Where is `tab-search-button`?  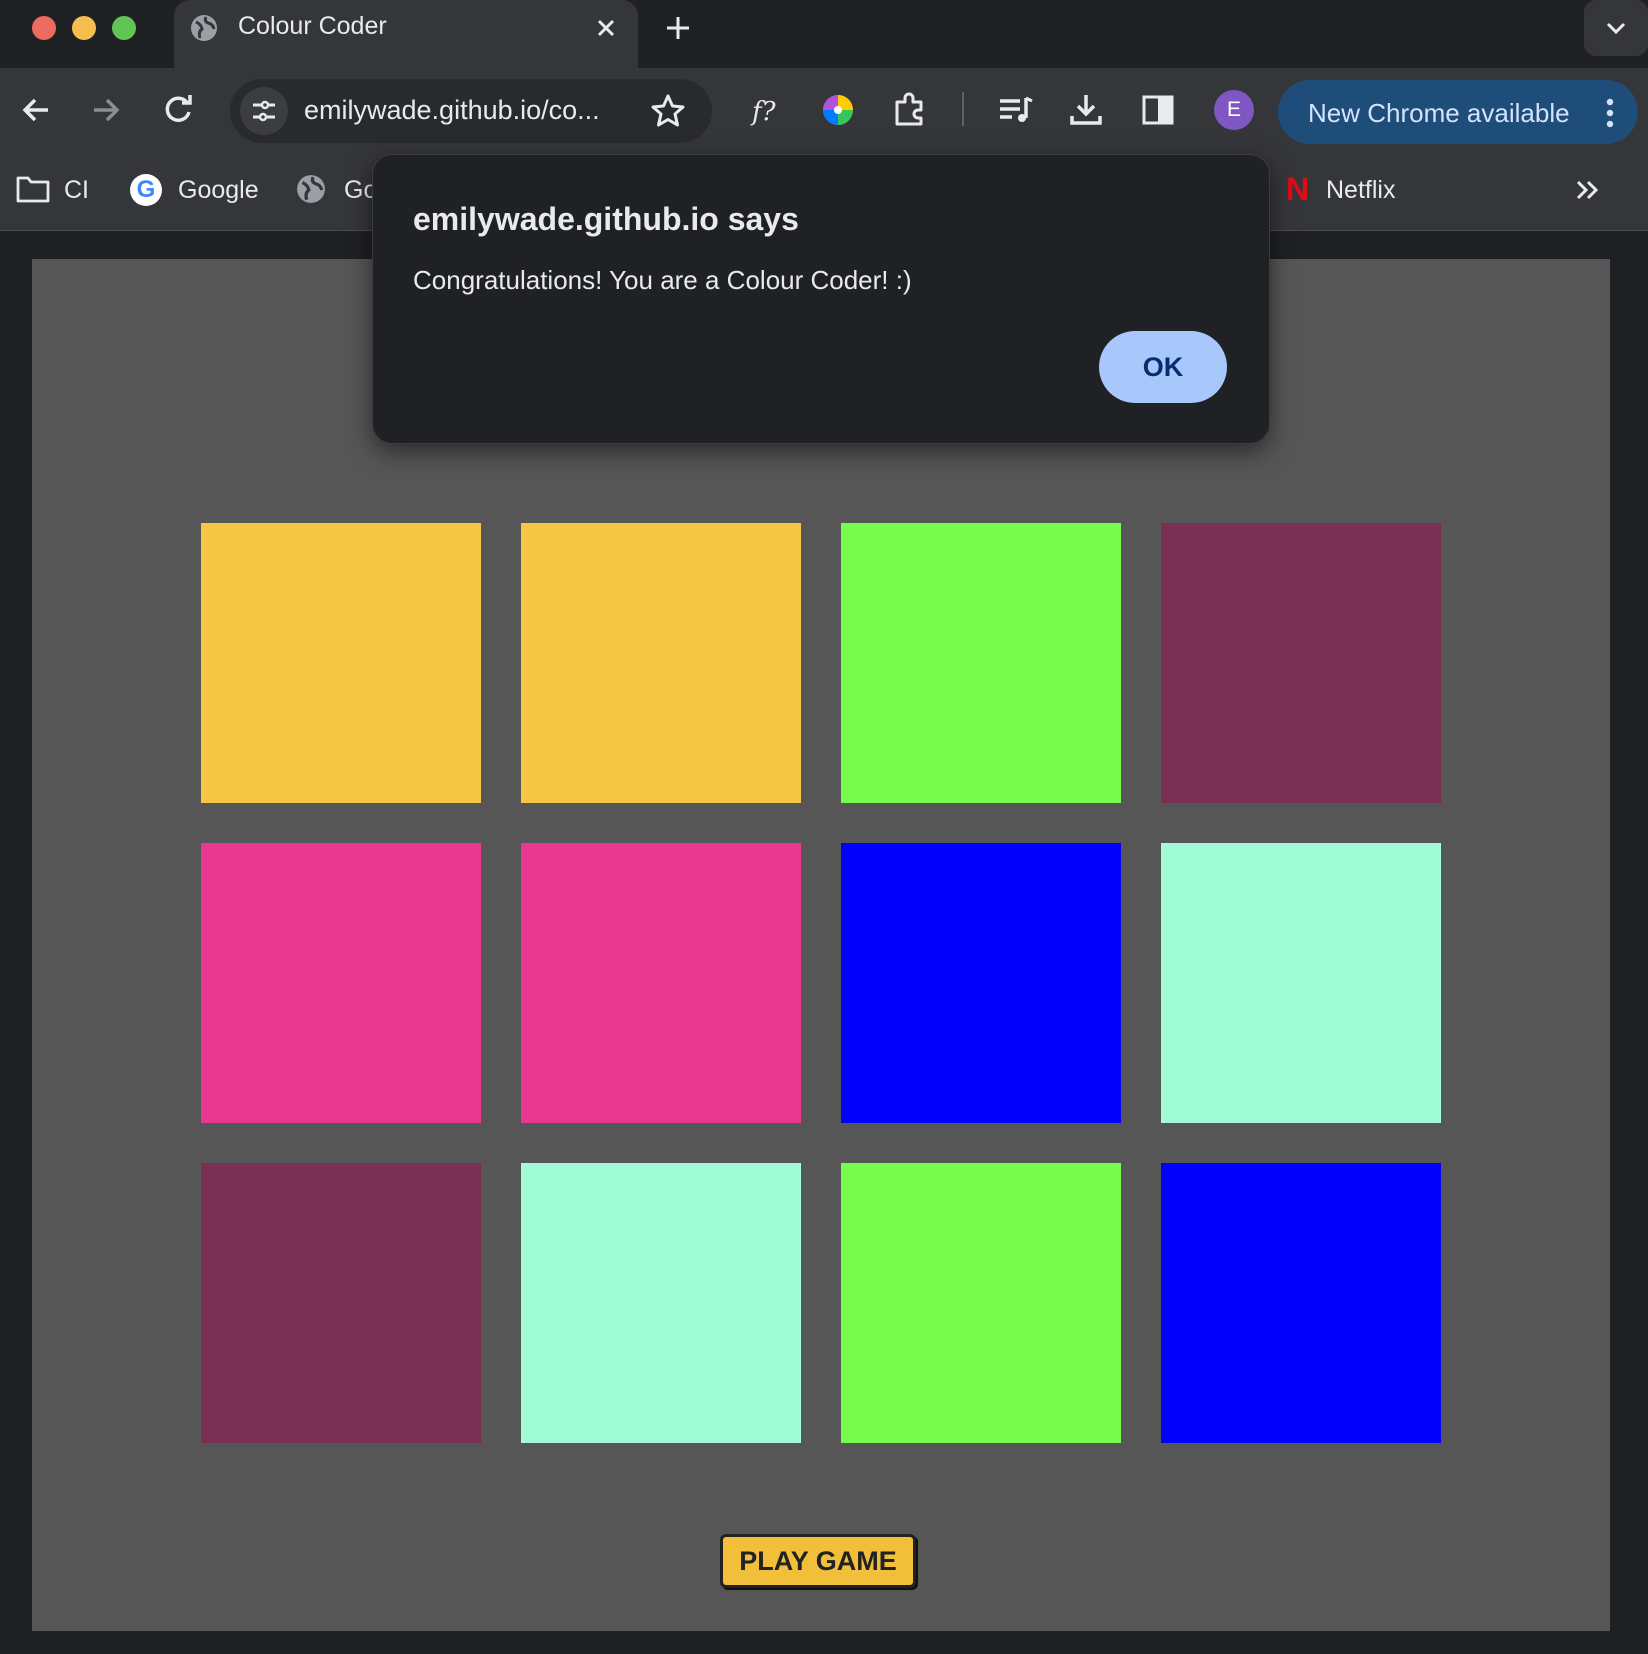
tab-search-button is located at coordinates (1616, 28).